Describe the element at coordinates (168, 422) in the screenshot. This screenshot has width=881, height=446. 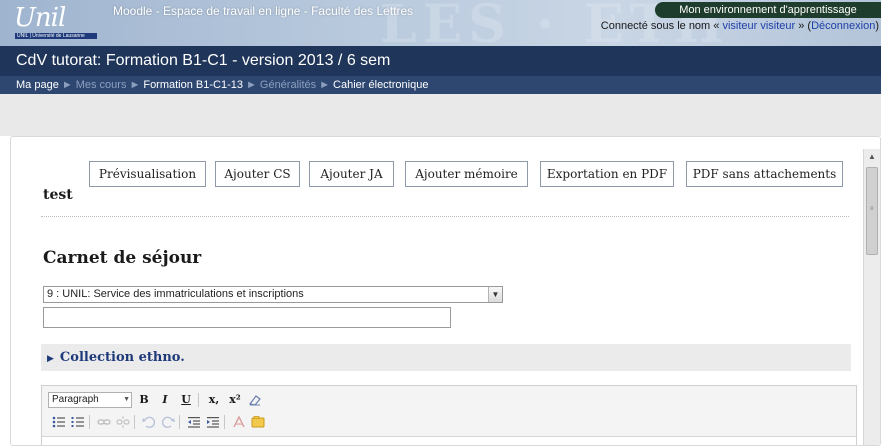
I see `redo-icon` at that location.